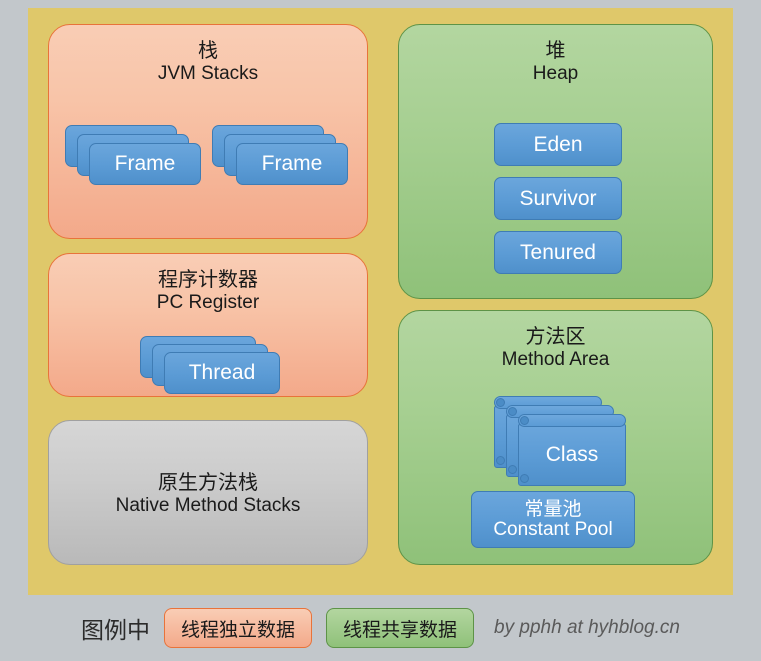  I want to click on region-jvm-stacks-title: 栈 JVM Stacks, so click(208, 55).